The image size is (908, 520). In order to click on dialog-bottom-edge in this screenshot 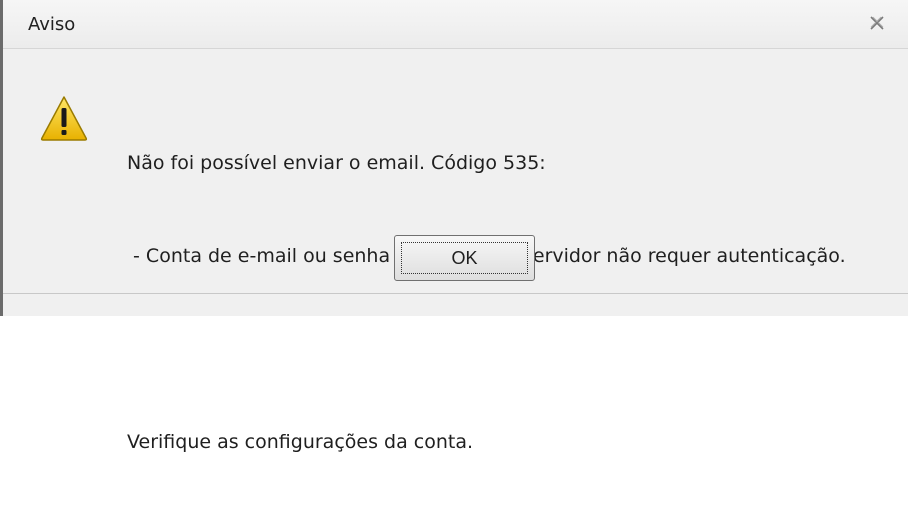, I will do `click(455, 304)`.